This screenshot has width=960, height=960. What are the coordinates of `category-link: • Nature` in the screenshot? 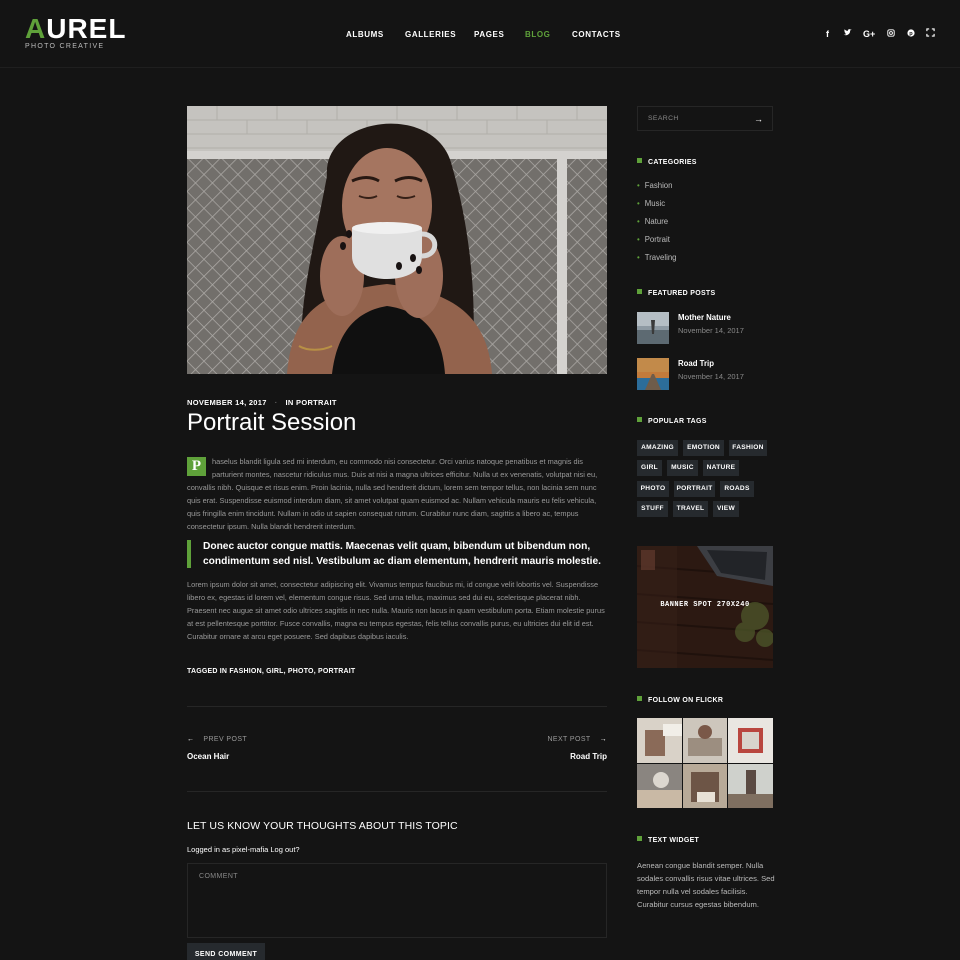 It's located at (652, 221).